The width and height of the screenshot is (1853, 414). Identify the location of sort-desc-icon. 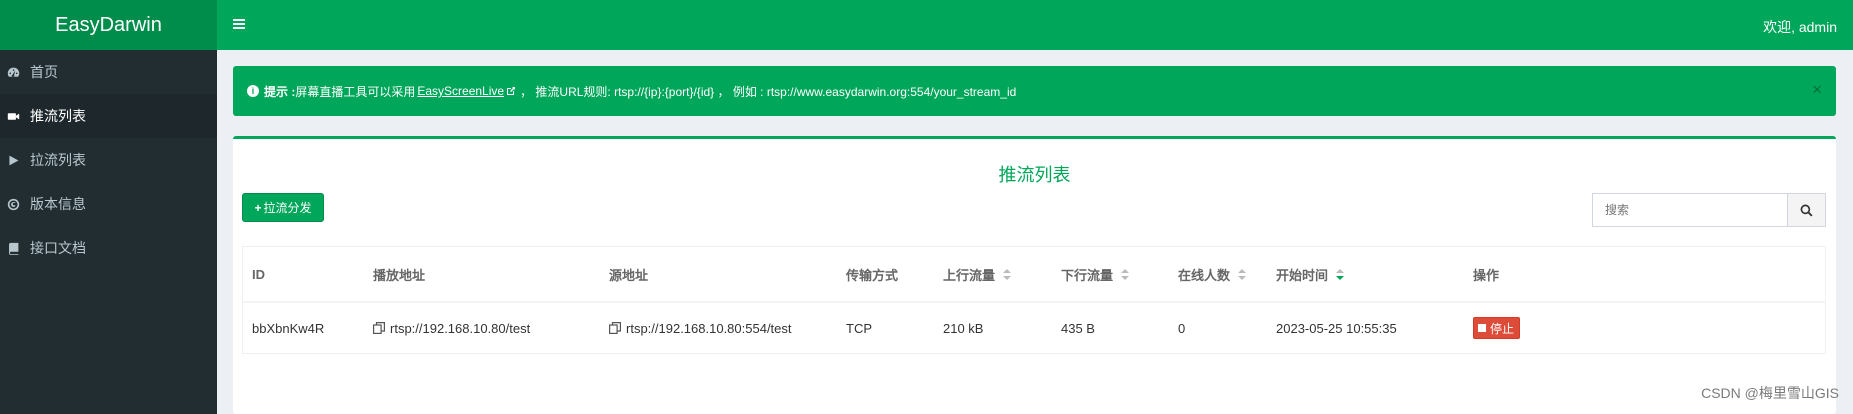
(1340, 274).